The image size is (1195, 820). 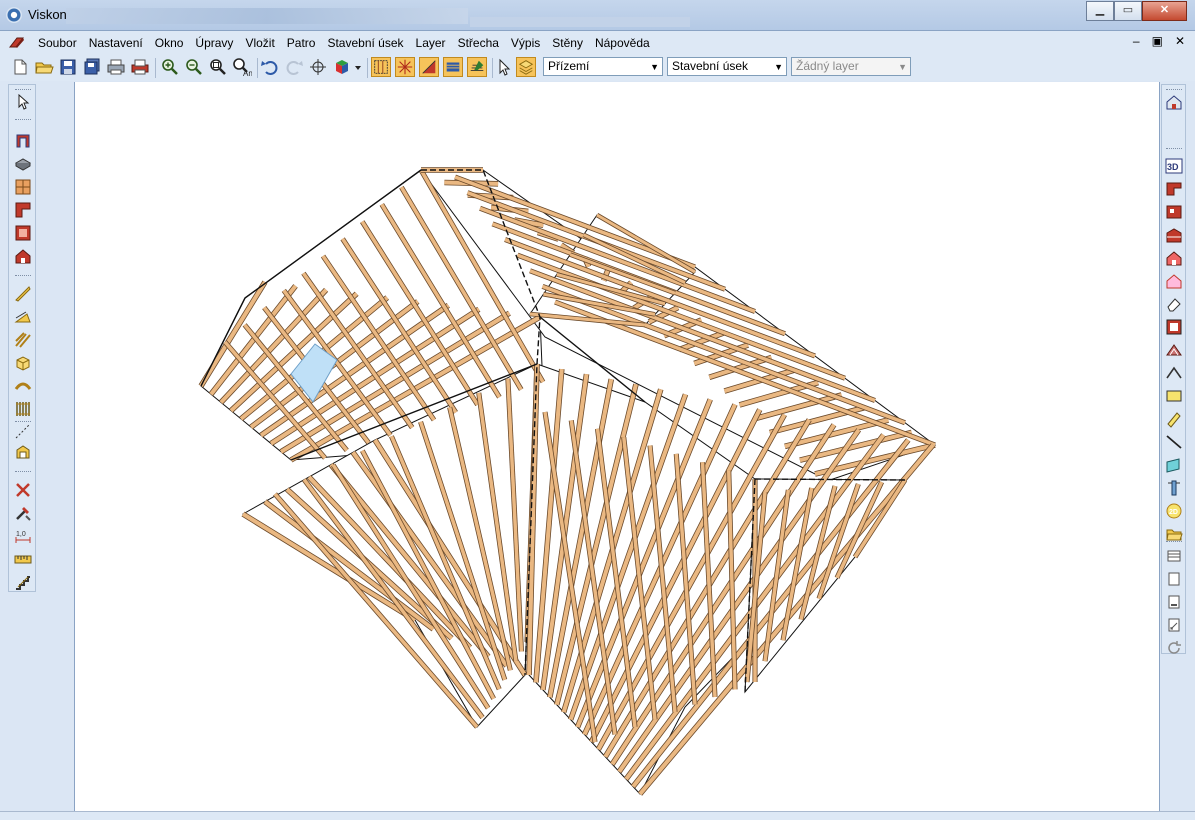 I want to click on 3d-view-icon: 3D, so click(x=1174, y=166).